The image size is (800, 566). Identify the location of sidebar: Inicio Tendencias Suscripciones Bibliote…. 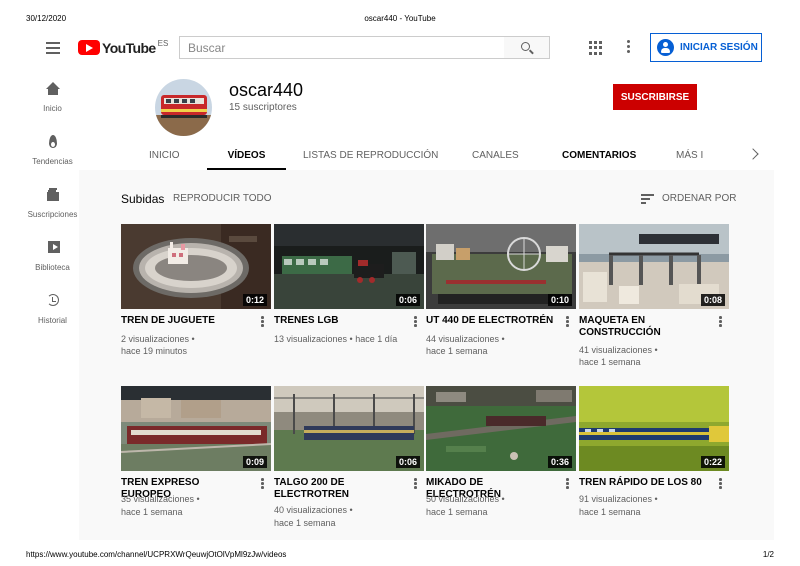
(52, 303).